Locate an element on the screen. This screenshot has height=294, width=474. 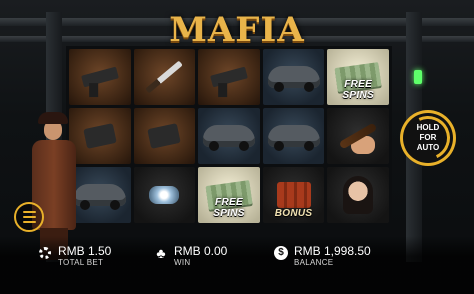
reel-cell-r1c5: FREE SPINS is located at coordinates (358, 77).